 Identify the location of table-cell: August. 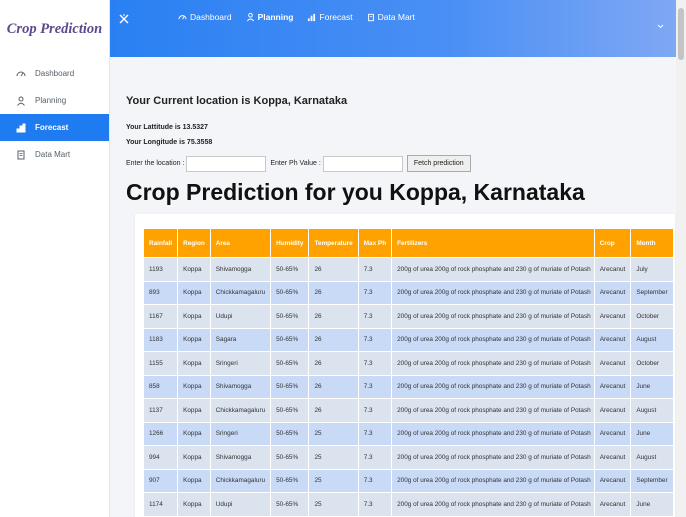
(652, 457).